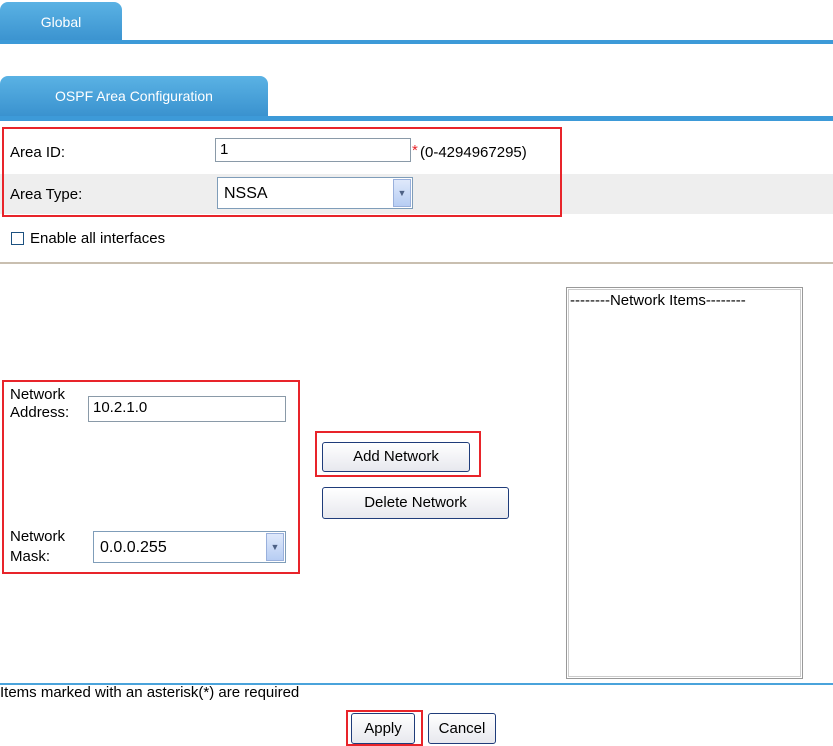 Image resolution: width=833 pixels, height=746 pixels. I want to click on tab-ospf-area-configuration: OSPF Area Configuration, so click(134, 96).